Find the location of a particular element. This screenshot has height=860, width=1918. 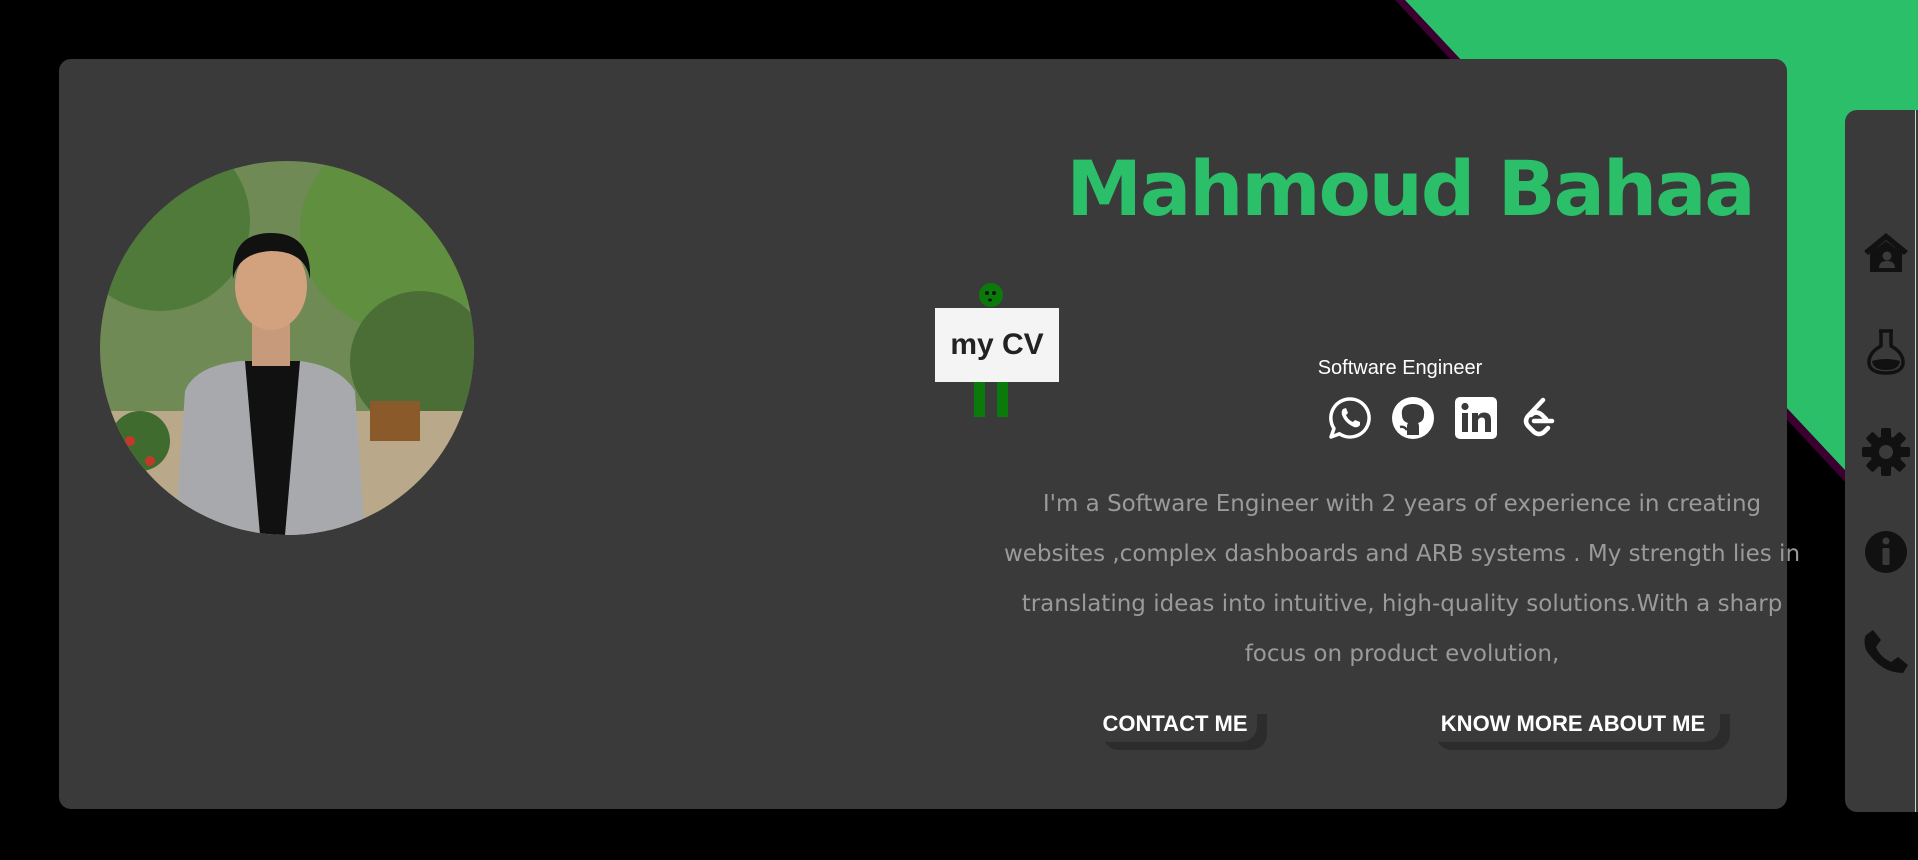

linkedin-link is located at coordinates (1476, 418).